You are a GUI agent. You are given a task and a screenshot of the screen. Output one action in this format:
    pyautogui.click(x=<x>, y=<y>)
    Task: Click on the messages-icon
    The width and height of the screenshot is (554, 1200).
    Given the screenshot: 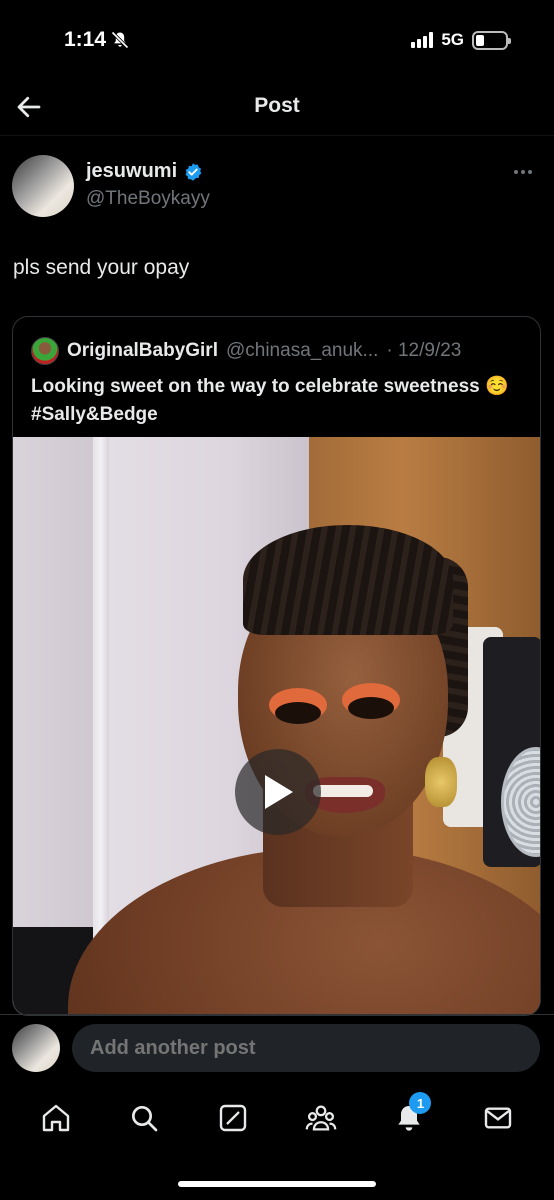 What is the action you would take?
    pyautogui.click(x=498, y=1118)
    